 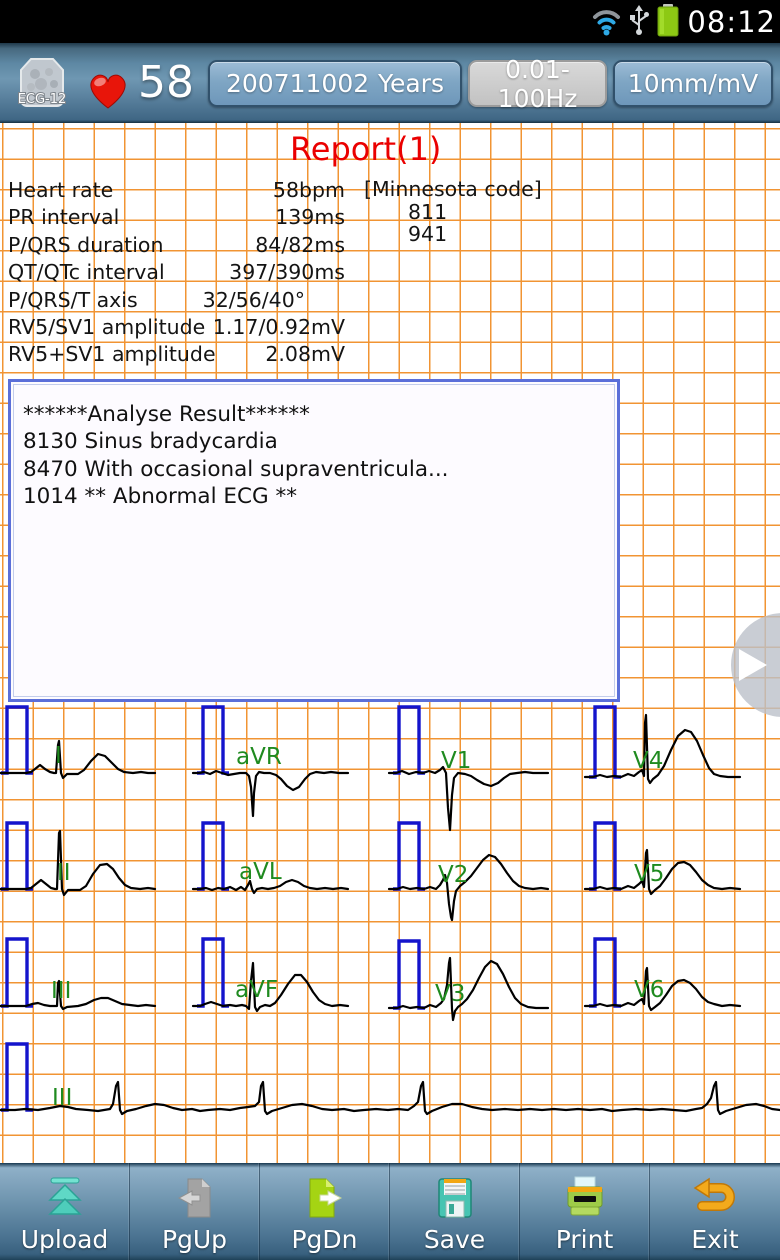 I want to click on page-up-button: PgUp, so click(x=195, y=1211).